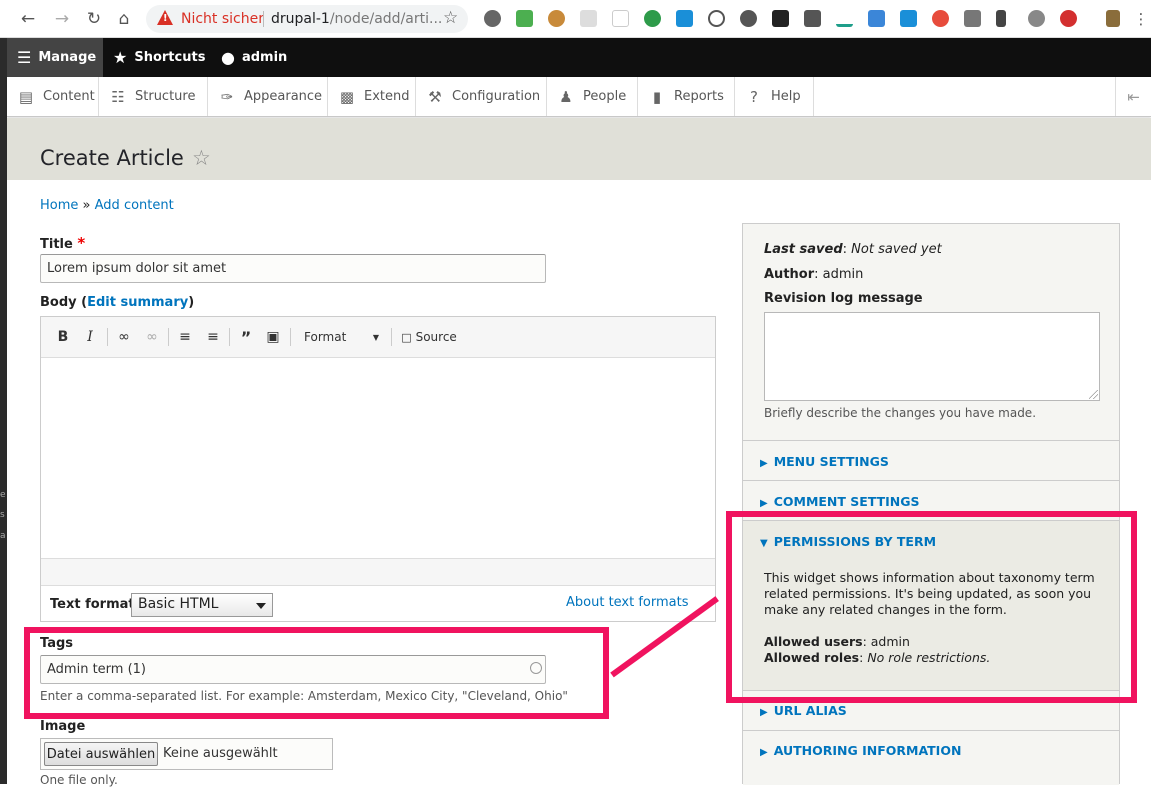 The width and height of the screenshot is (1151, 787). Describe the element at coordinates (316, 673) in the screenshot. I see `highlight-tags` at that location.